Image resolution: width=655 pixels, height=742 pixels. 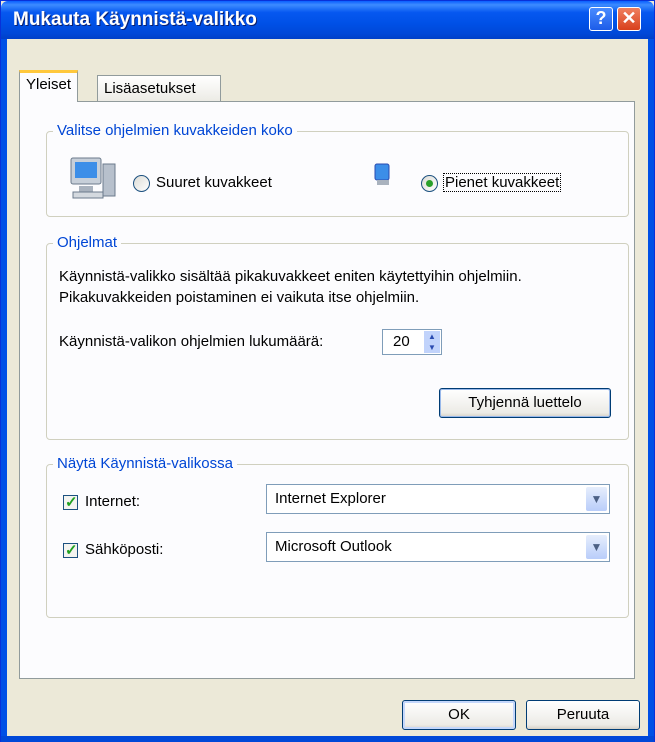 I want to click on clear-list-button: Tyhjennä luettelo, so click(x=525, y=403).